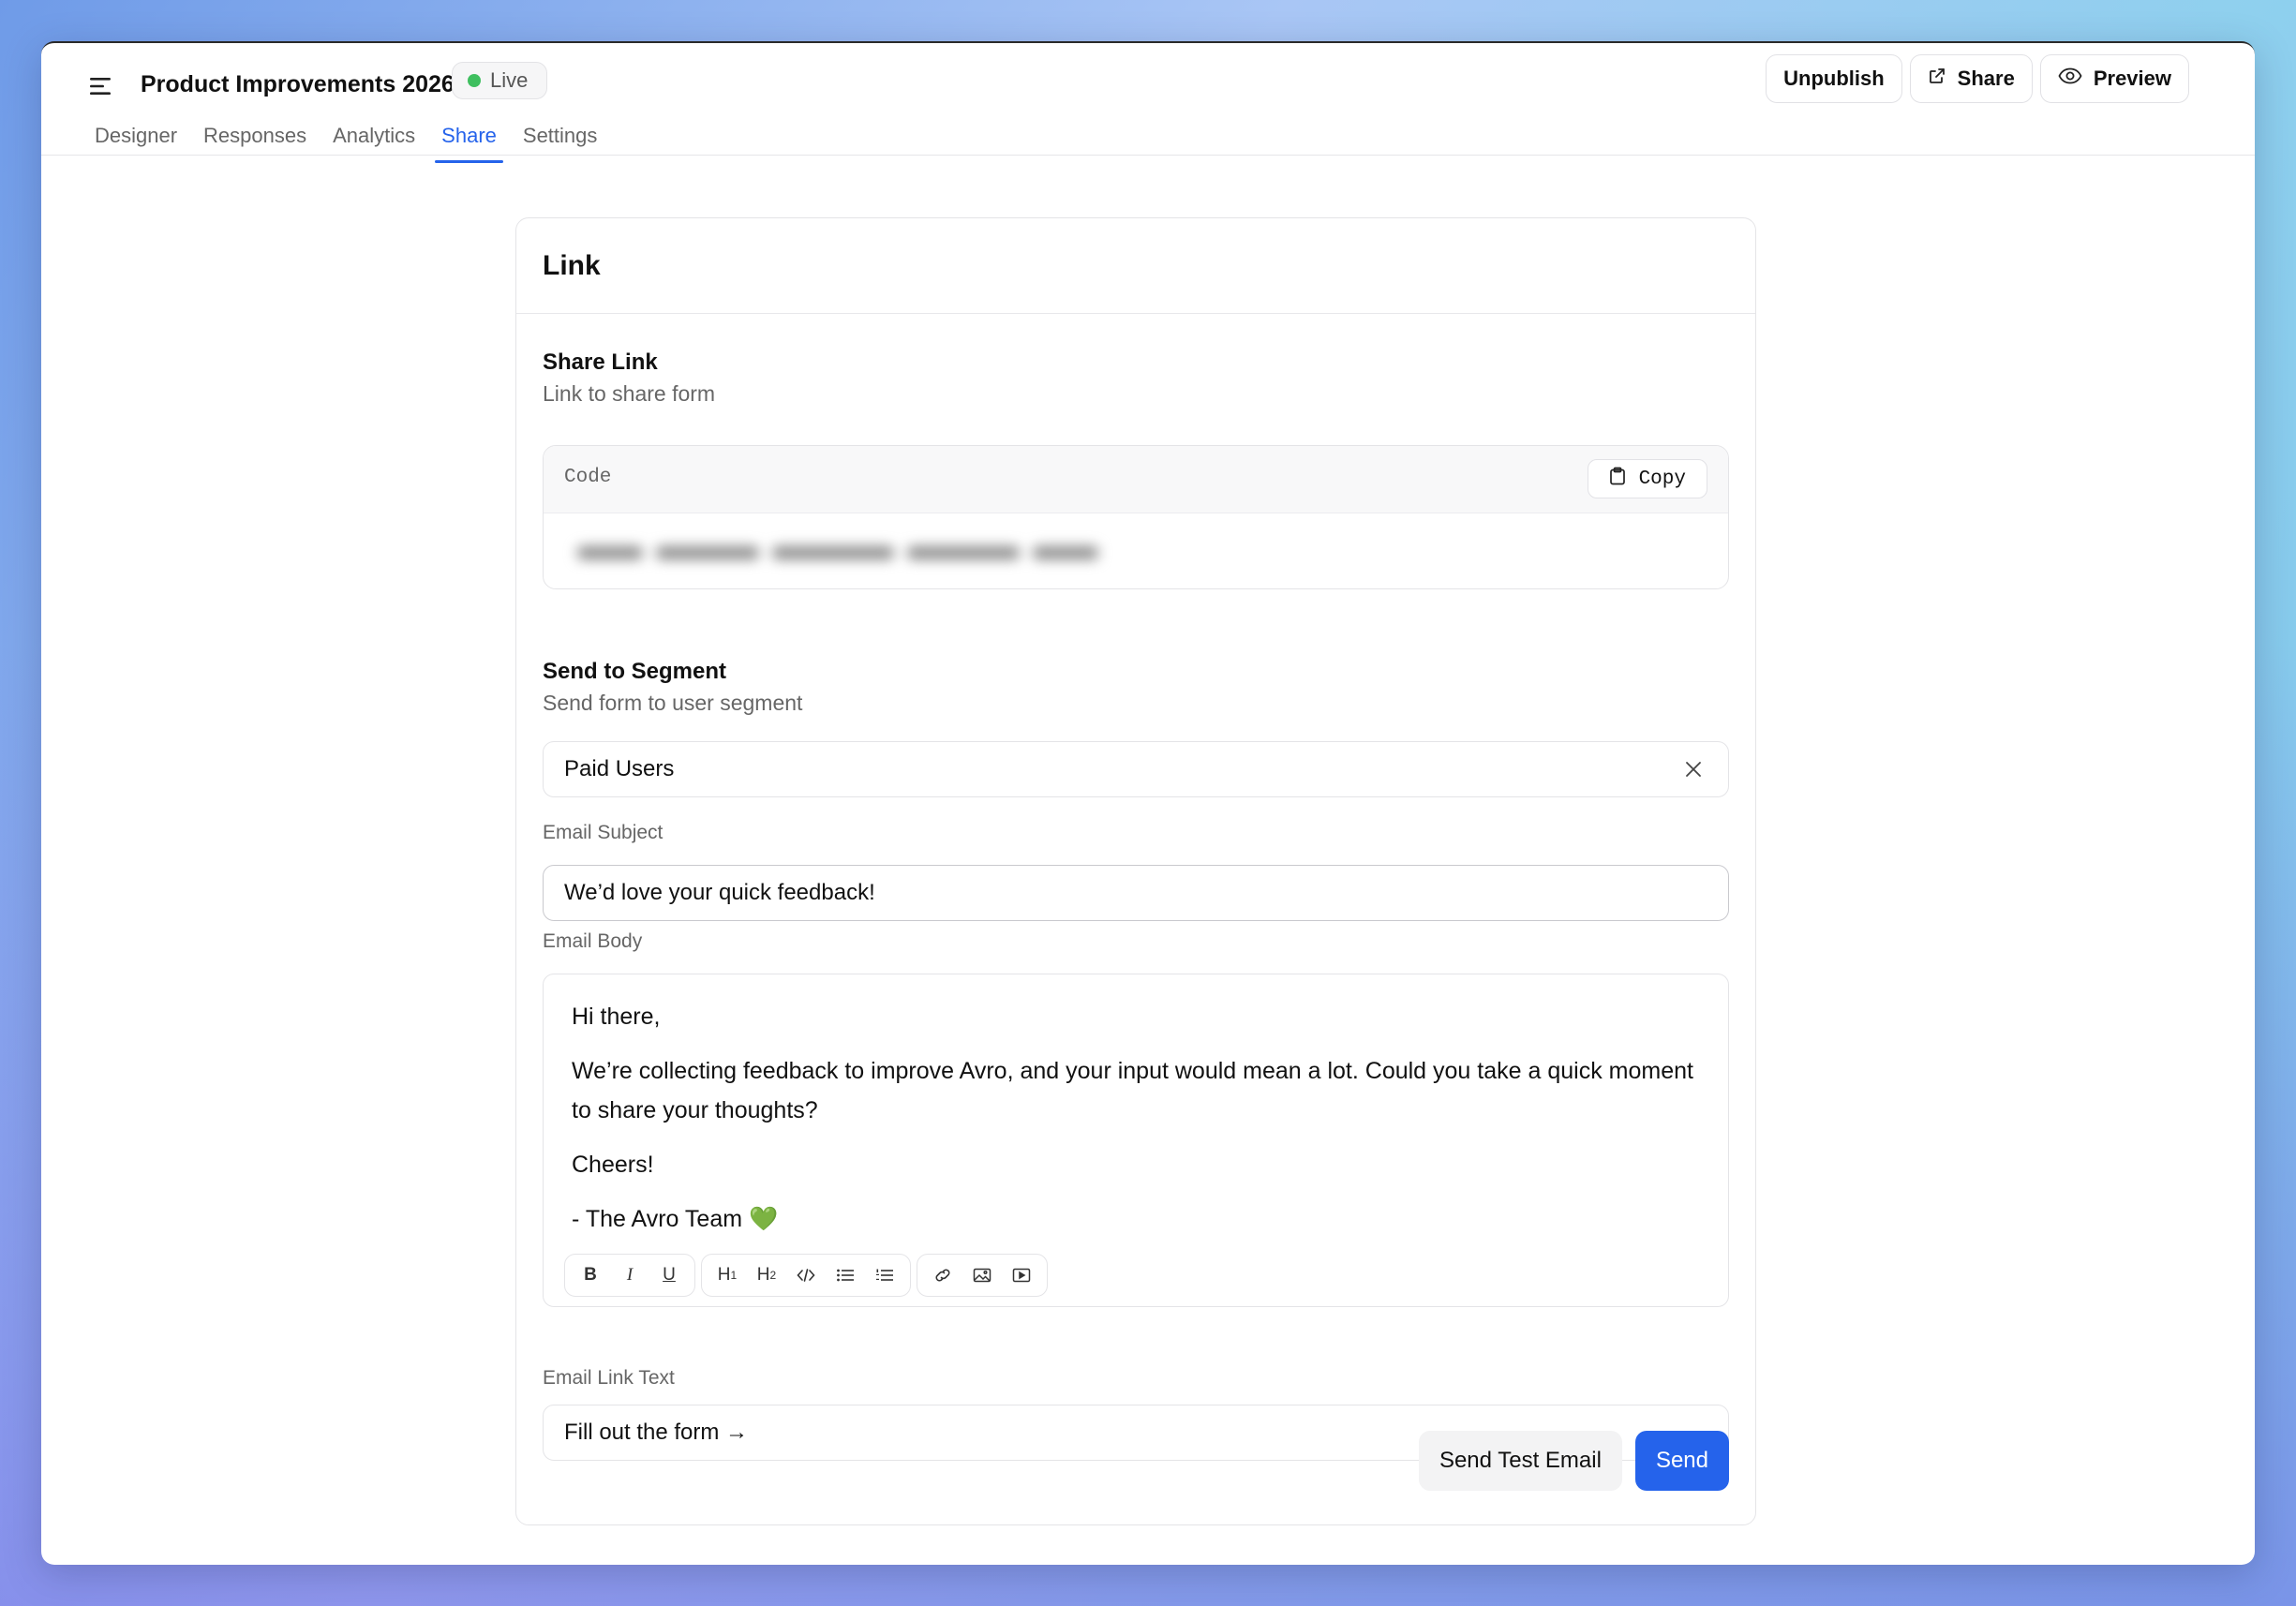  Describe the element at coordinates (101, 86) in the screenshot. I see `menu-icon` at that location.